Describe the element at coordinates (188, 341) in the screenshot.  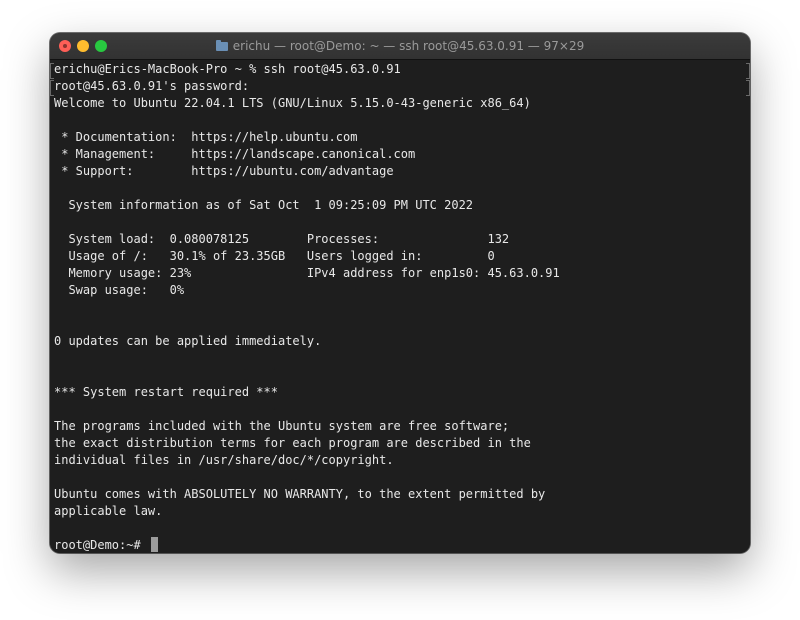
I see `terminal-line: 0 updates can be applied immediately.` at that location.